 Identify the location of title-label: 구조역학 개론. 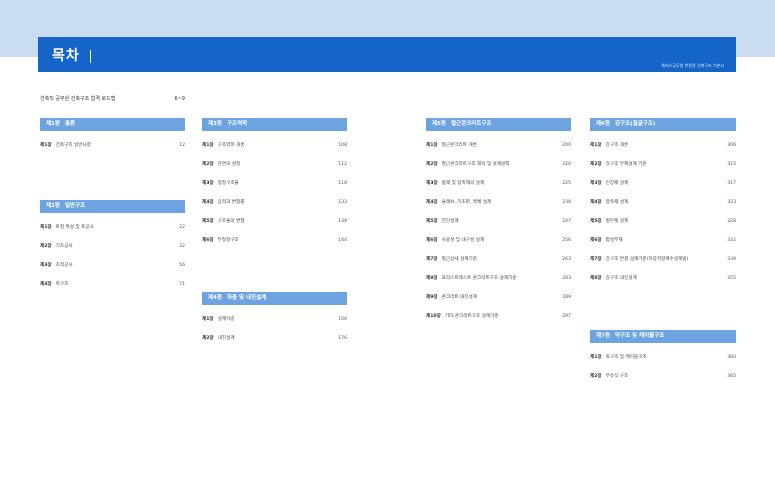
(231, 145).